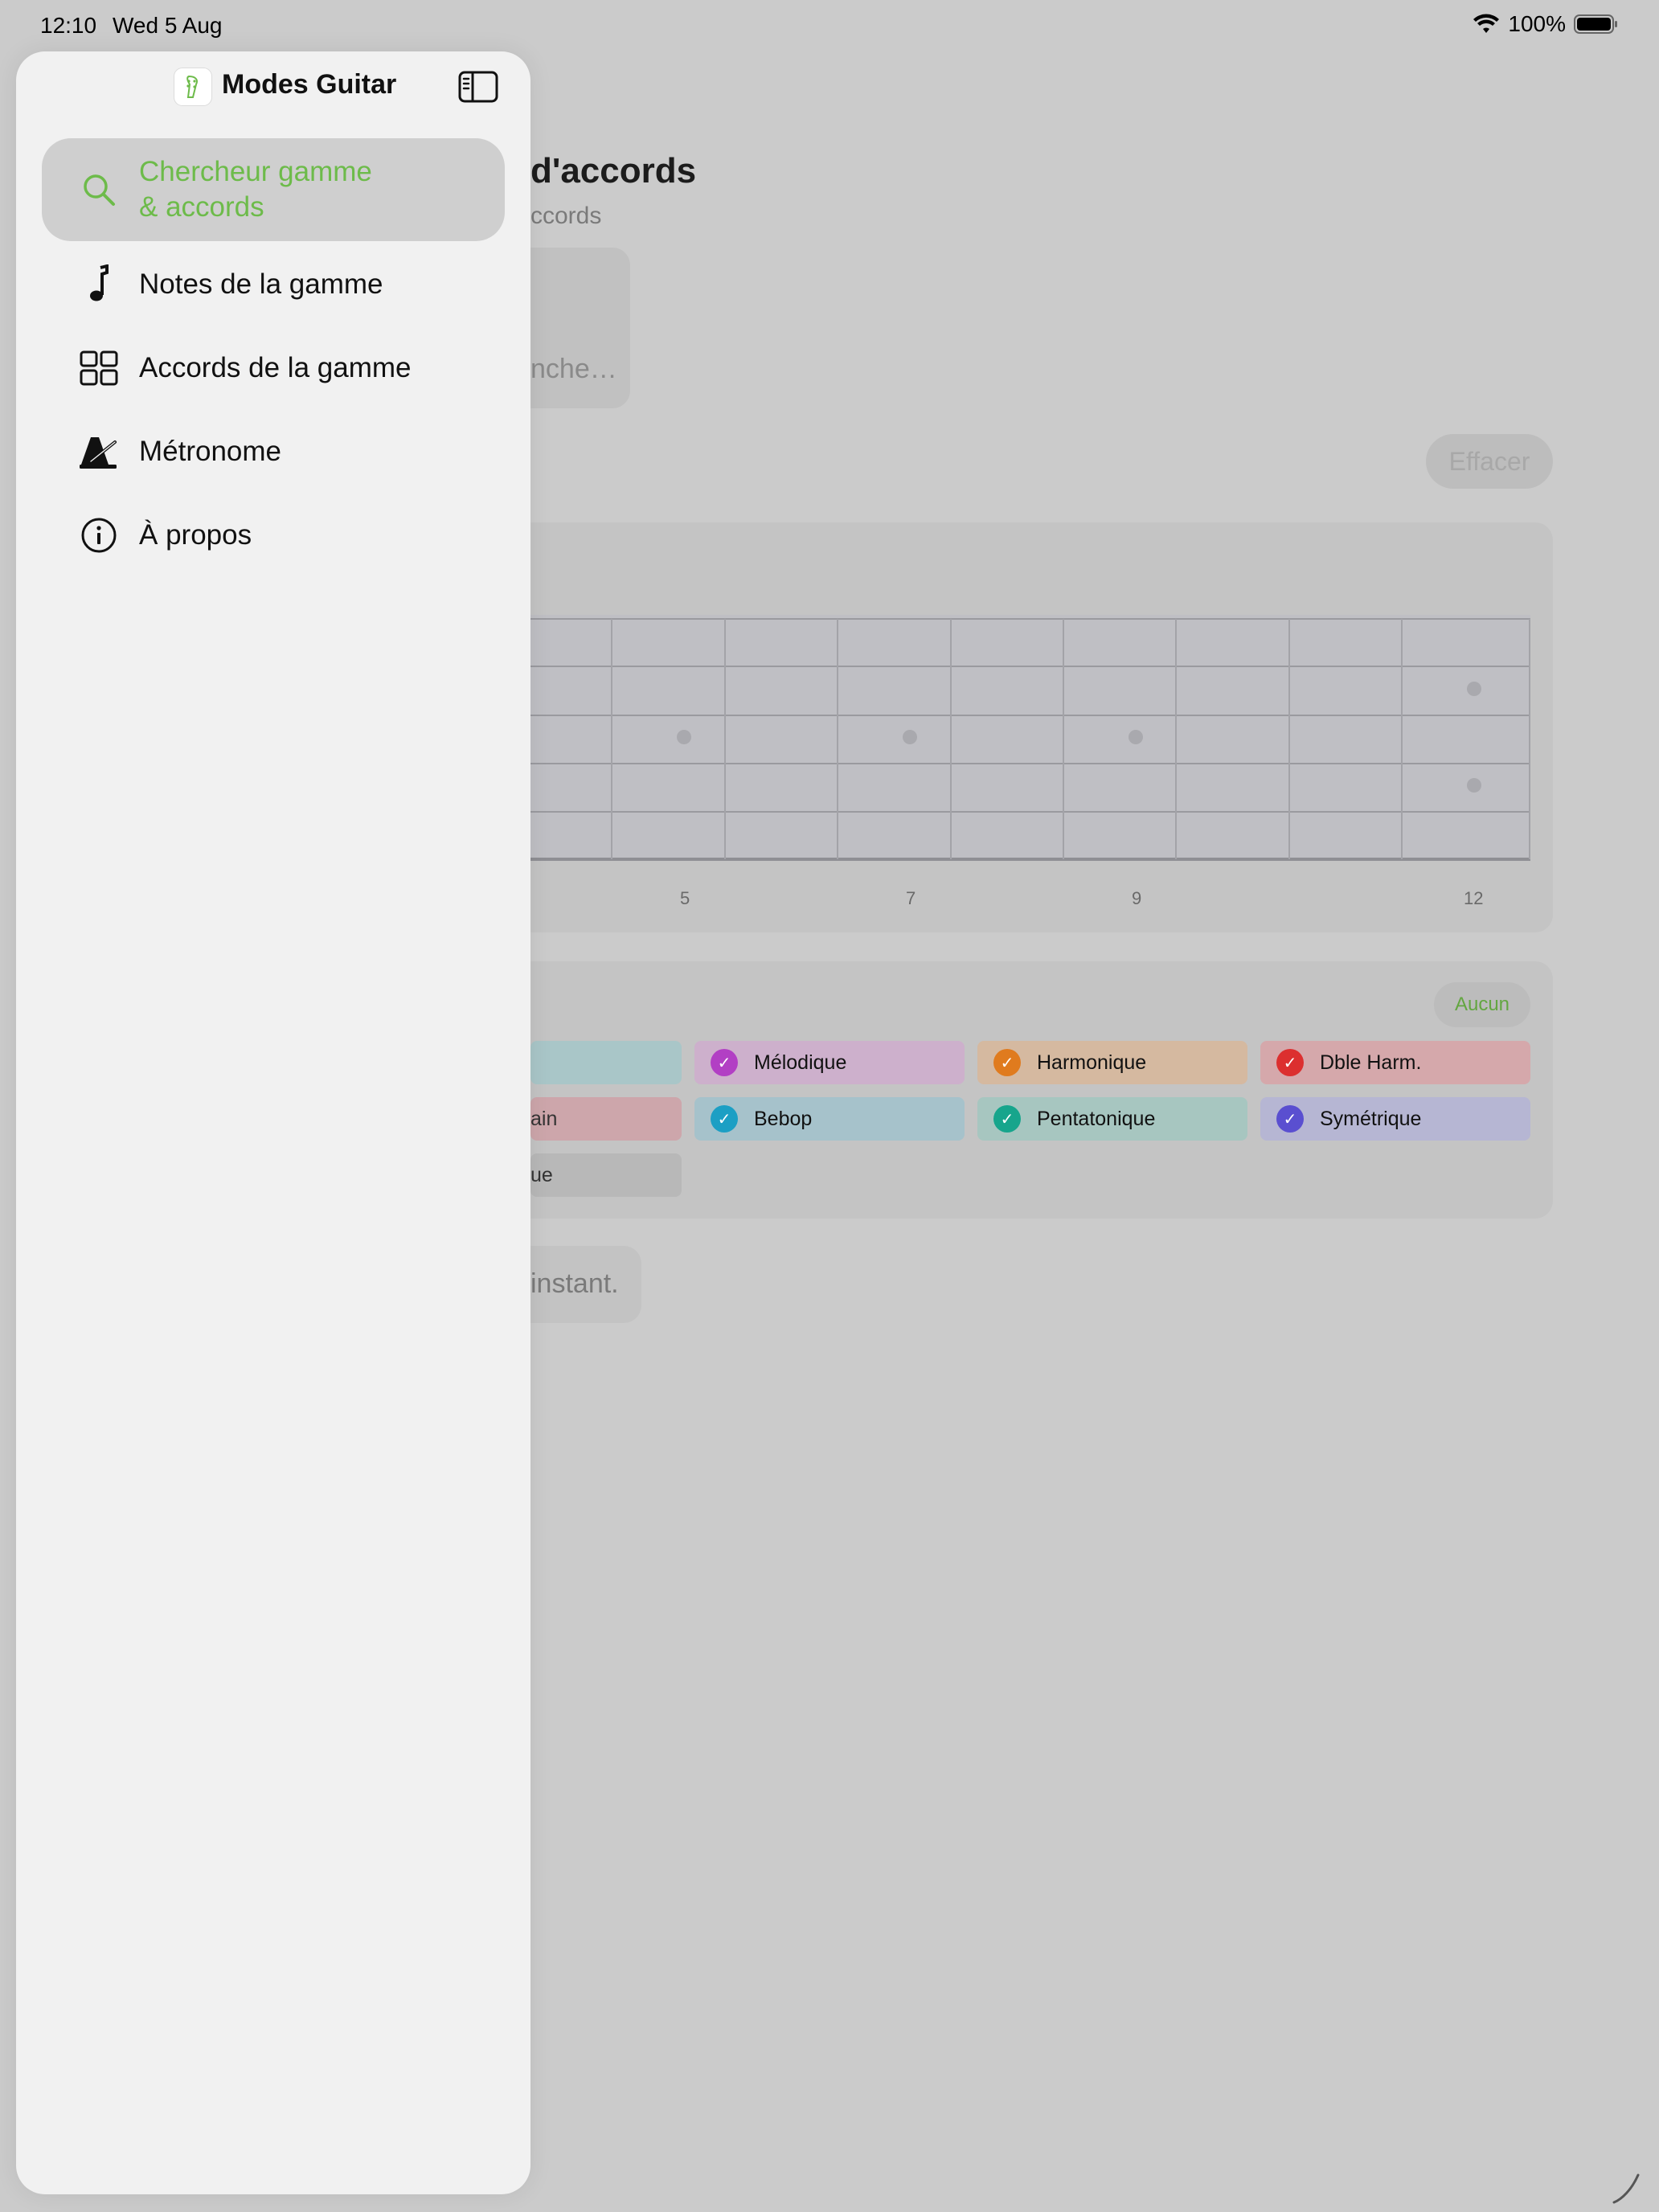 The image size is (1659, 2212). What do you see at coordinates (1092, 1062) in the screenshot?
I see `category-label: Harmonique` at bounding box center [1092, 1062].